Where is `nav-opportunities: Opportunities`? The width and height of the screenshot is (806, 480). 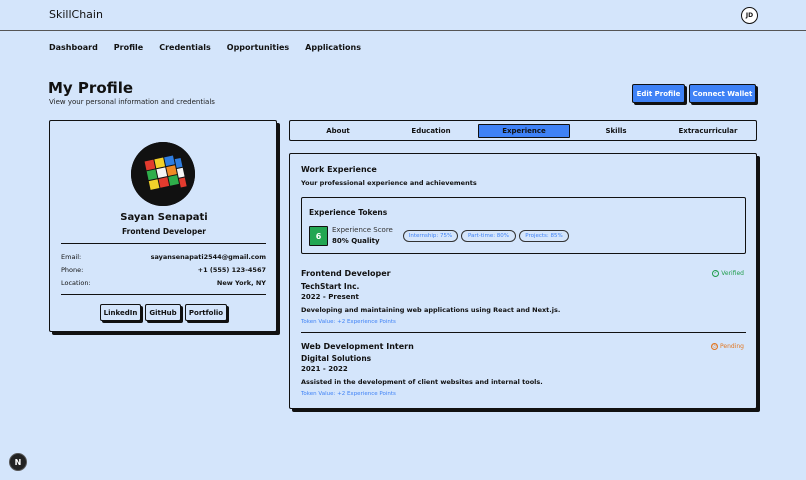
nav-opportunities: Opportunities is located at coordinates (258, 47).